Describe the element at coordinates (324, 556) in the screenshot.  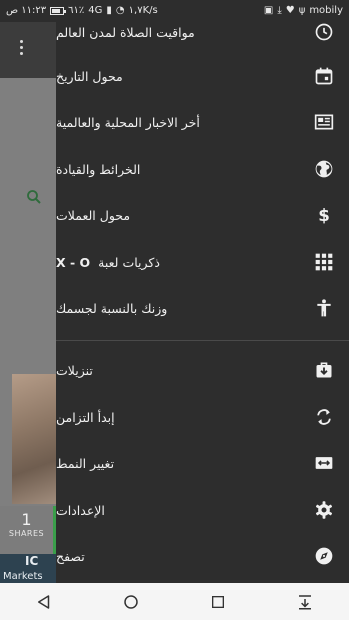
I see `compass-icon` at that location.